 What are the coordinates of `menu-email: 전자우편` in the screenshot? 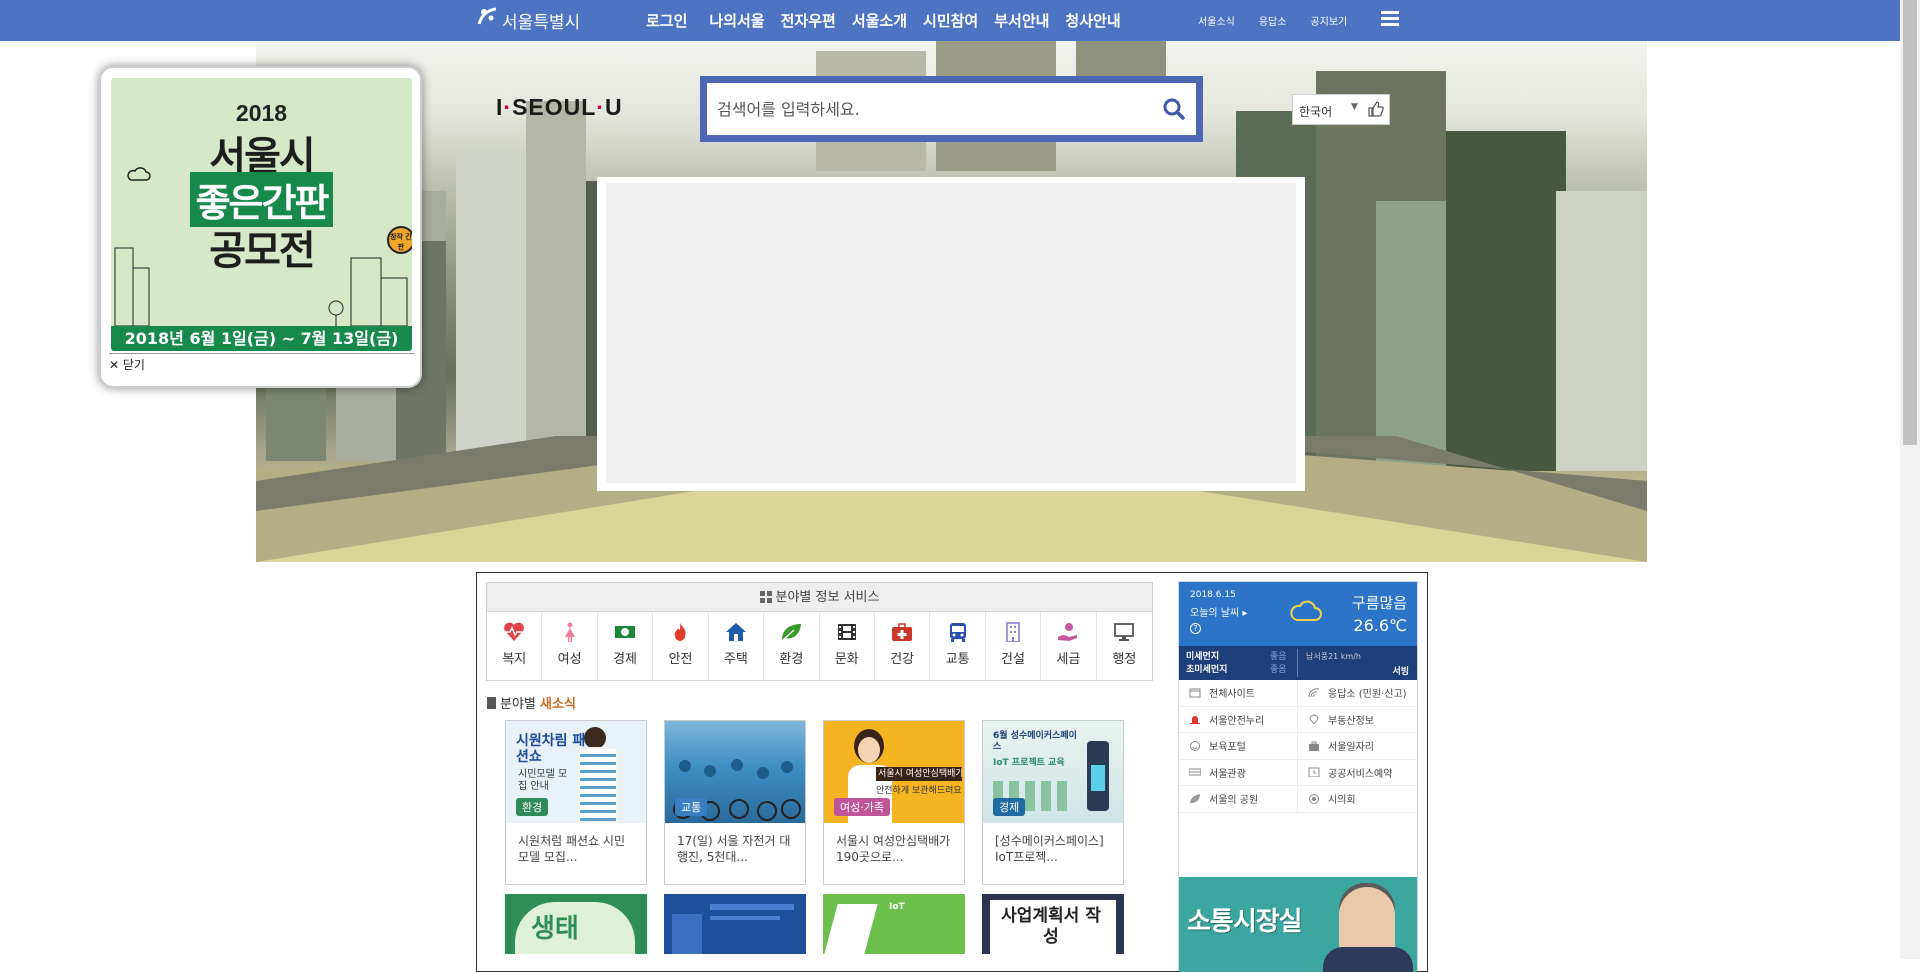 It's located at (808, 20).